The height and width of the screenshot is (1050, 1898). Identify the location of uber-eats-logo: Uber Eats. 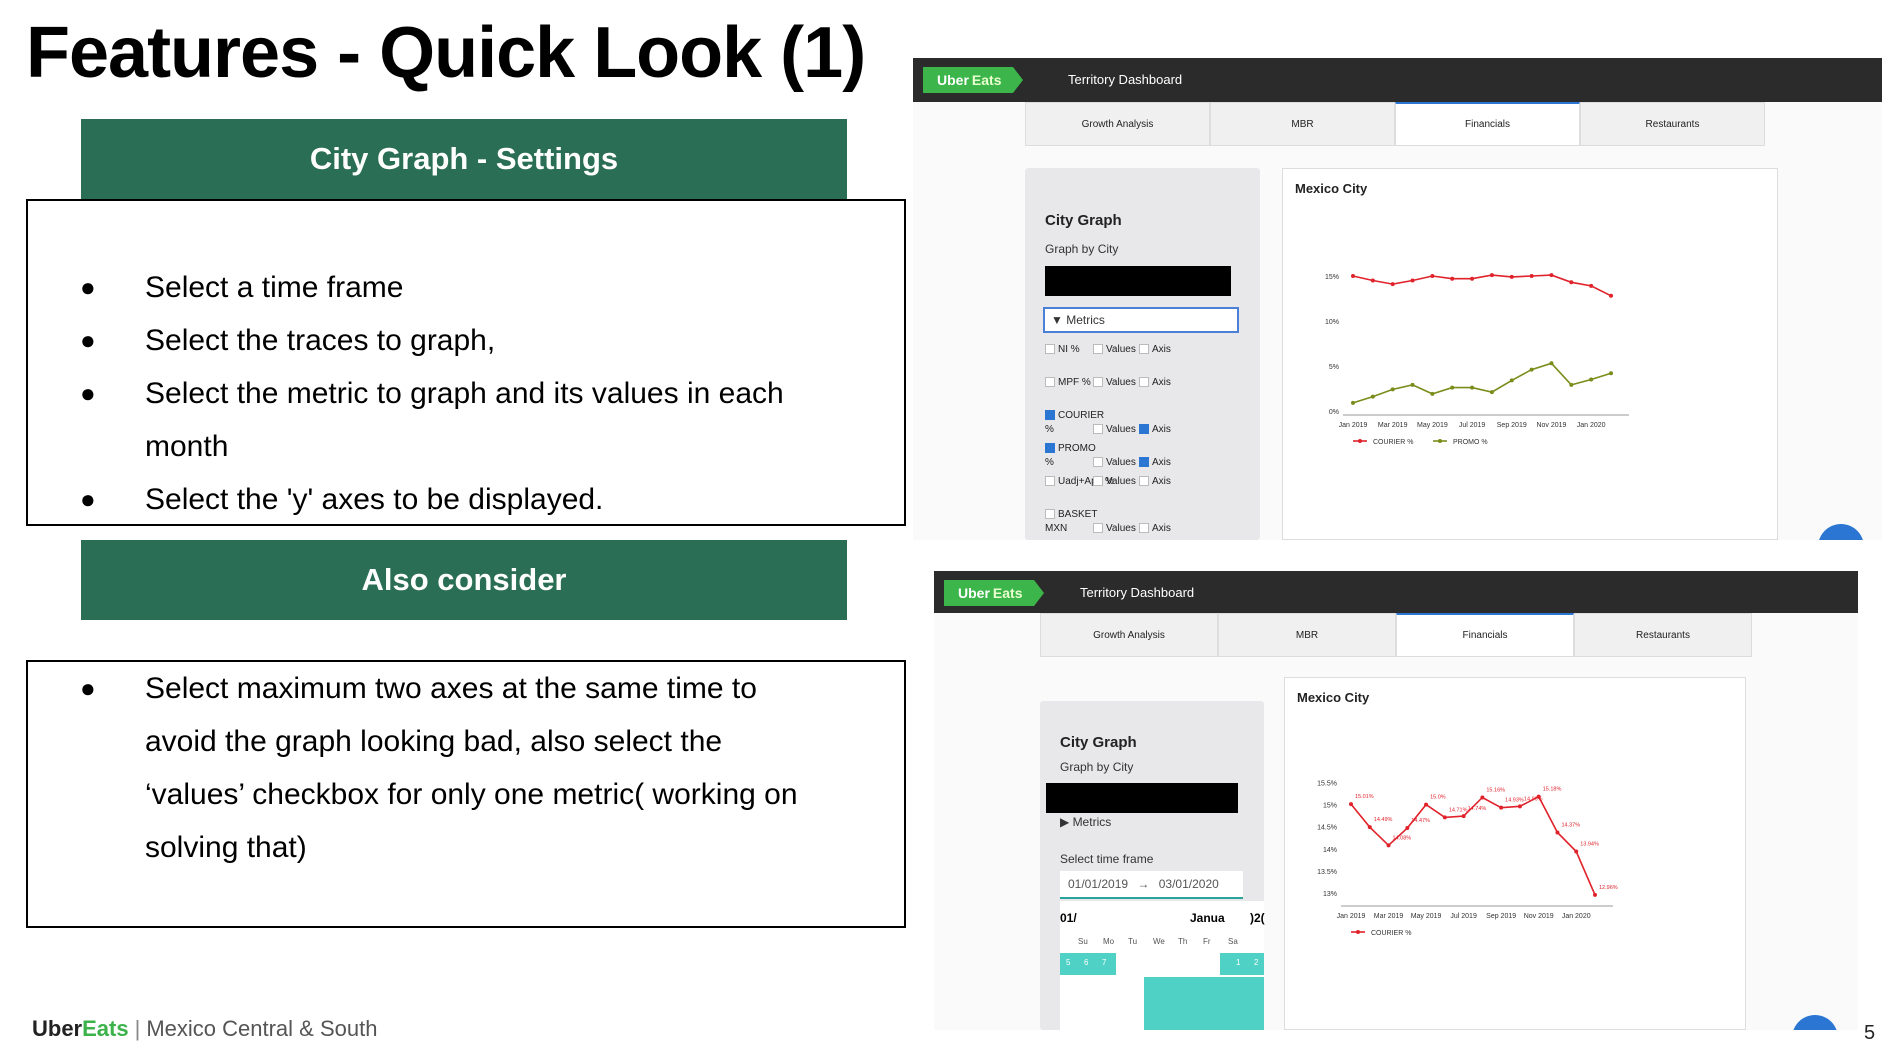
(973, 80).